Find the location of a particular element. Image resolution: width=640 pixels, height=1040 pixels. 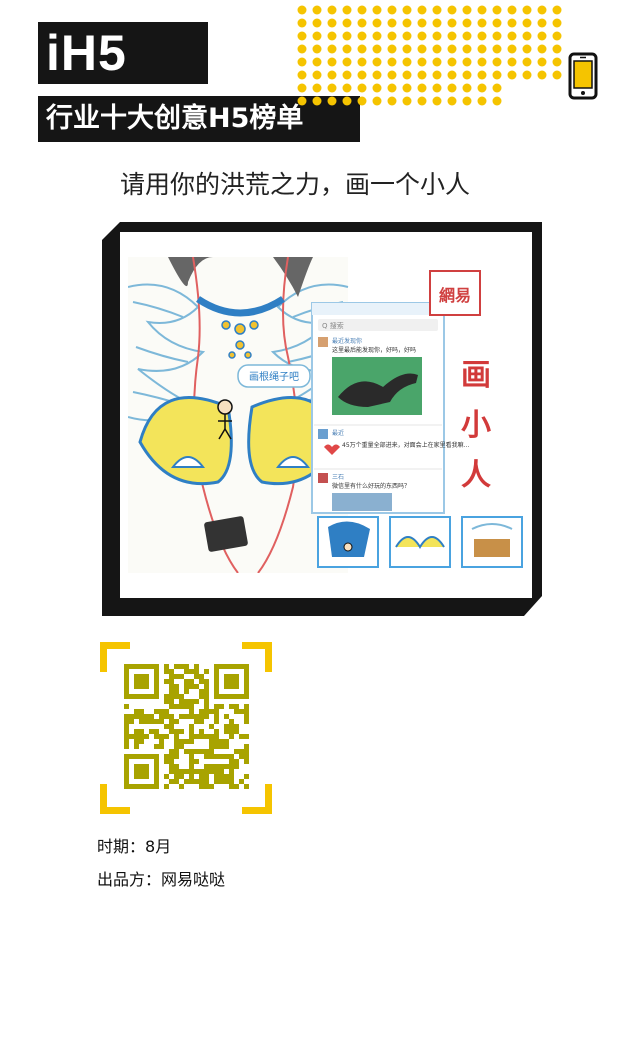

phone-icon is located at coordinates (583, 76).